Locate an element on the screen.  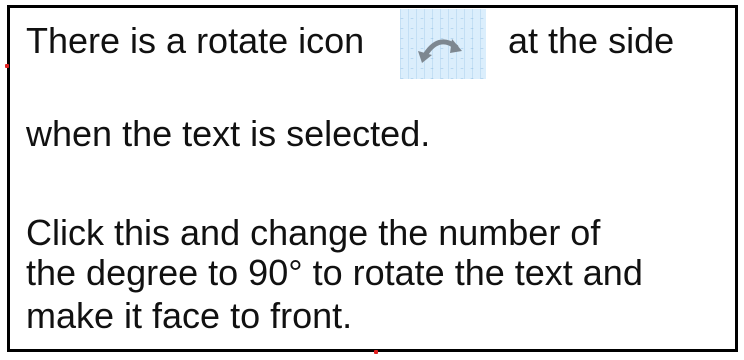
rotate-icon is located at coordinates (439, 44).